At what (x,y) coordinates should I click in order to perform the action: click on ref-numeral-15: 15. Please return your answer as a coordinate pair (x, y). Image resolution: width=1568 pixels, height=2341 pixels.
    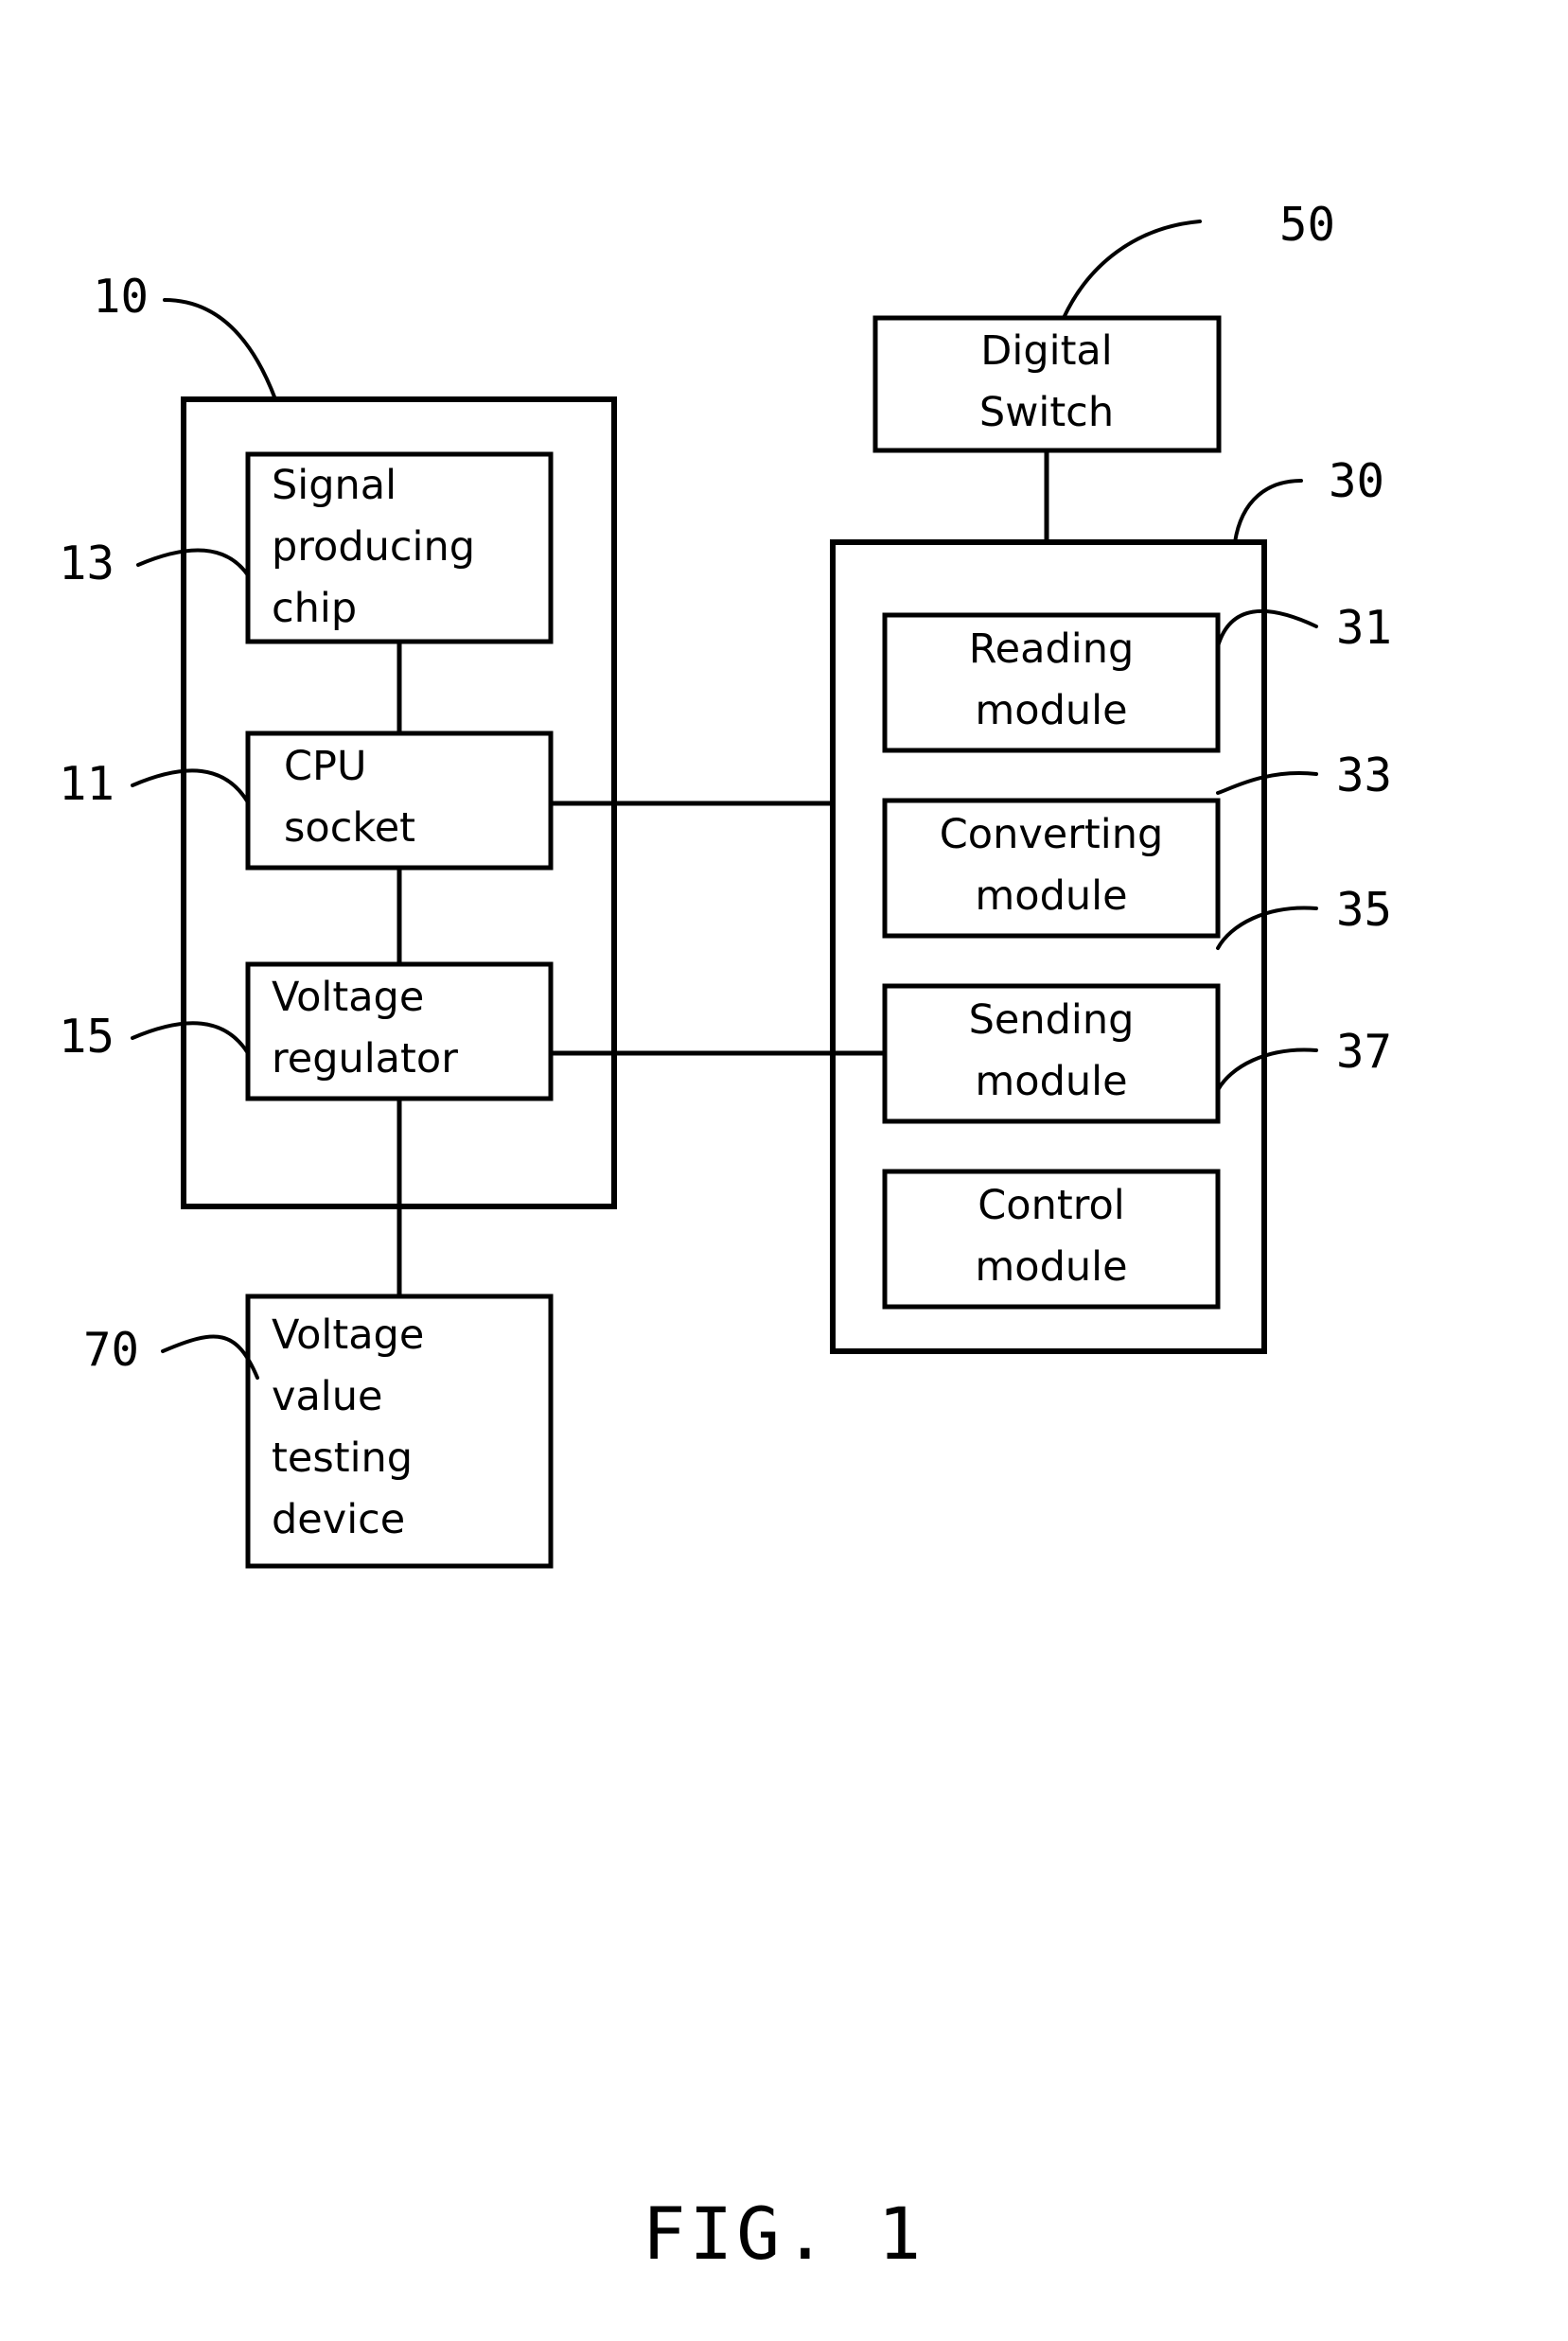
    Looking at the image, I should click on (87, 1037).